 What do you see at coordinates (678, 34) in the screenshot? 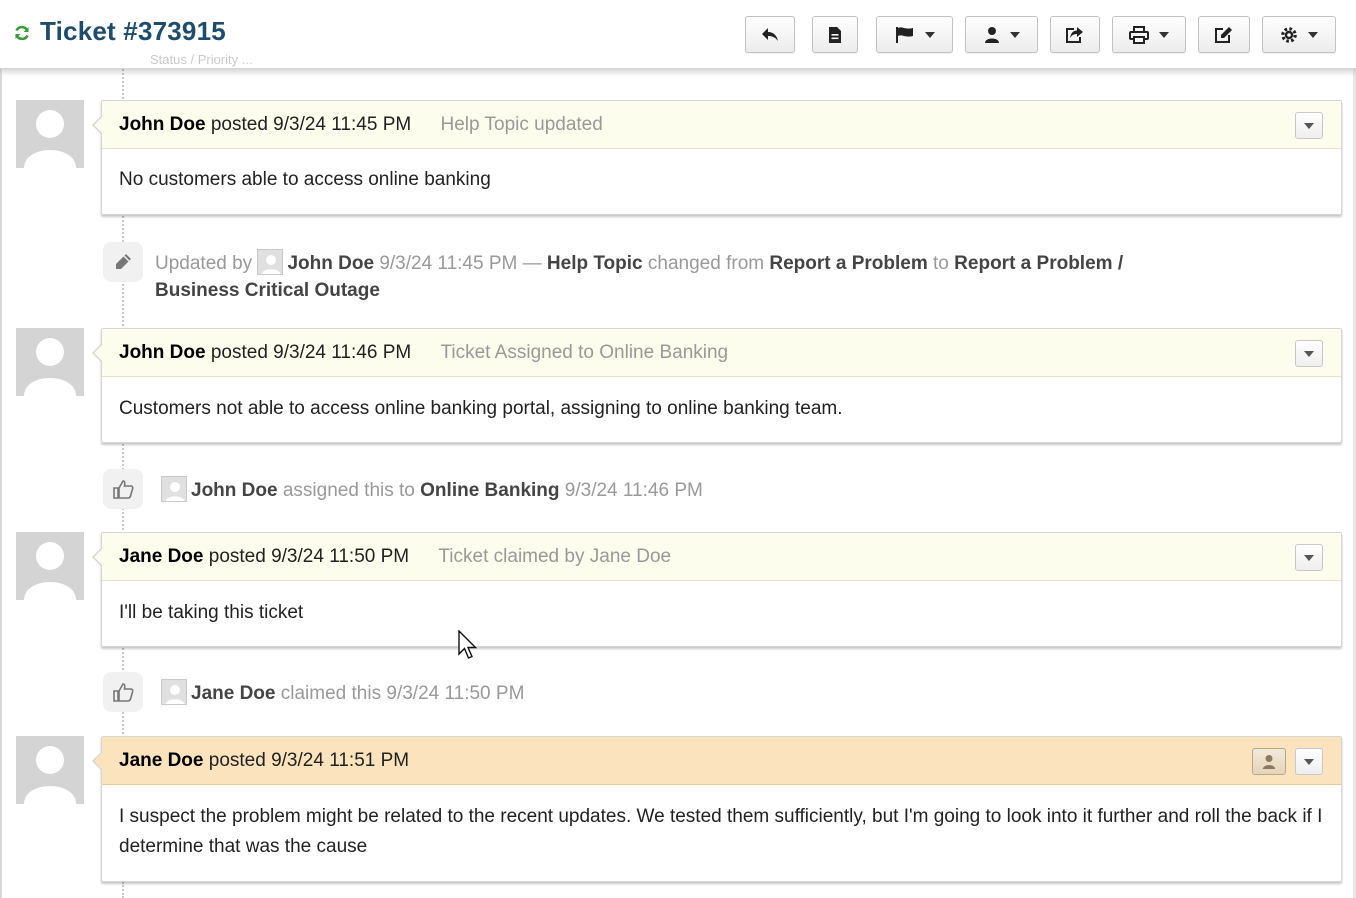
I see `ticket-header: Status / Priority ... Ticket #373915` at bounding box center [678, 34].